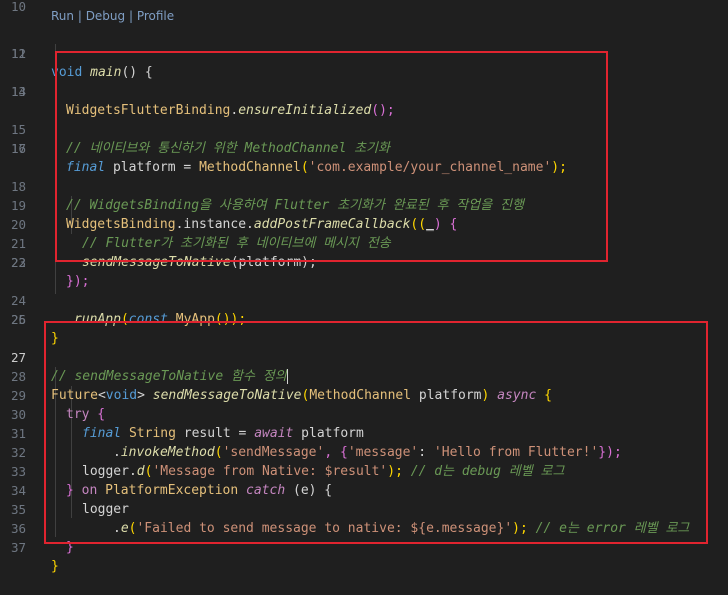 The width and height of the screenshot is (728, 595). I want to click on line-number: 12, so click(18, 53).